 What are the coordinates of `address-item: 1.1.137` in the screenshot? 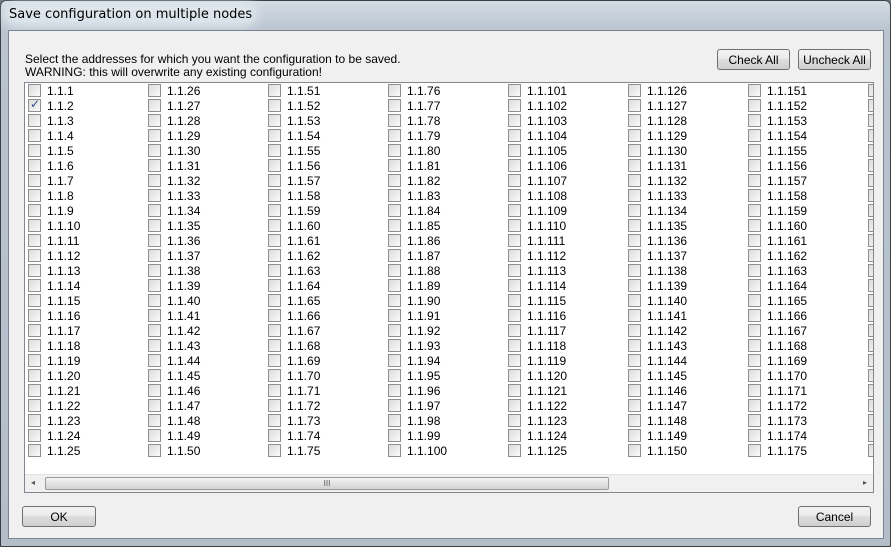 It's located at (656, 255).